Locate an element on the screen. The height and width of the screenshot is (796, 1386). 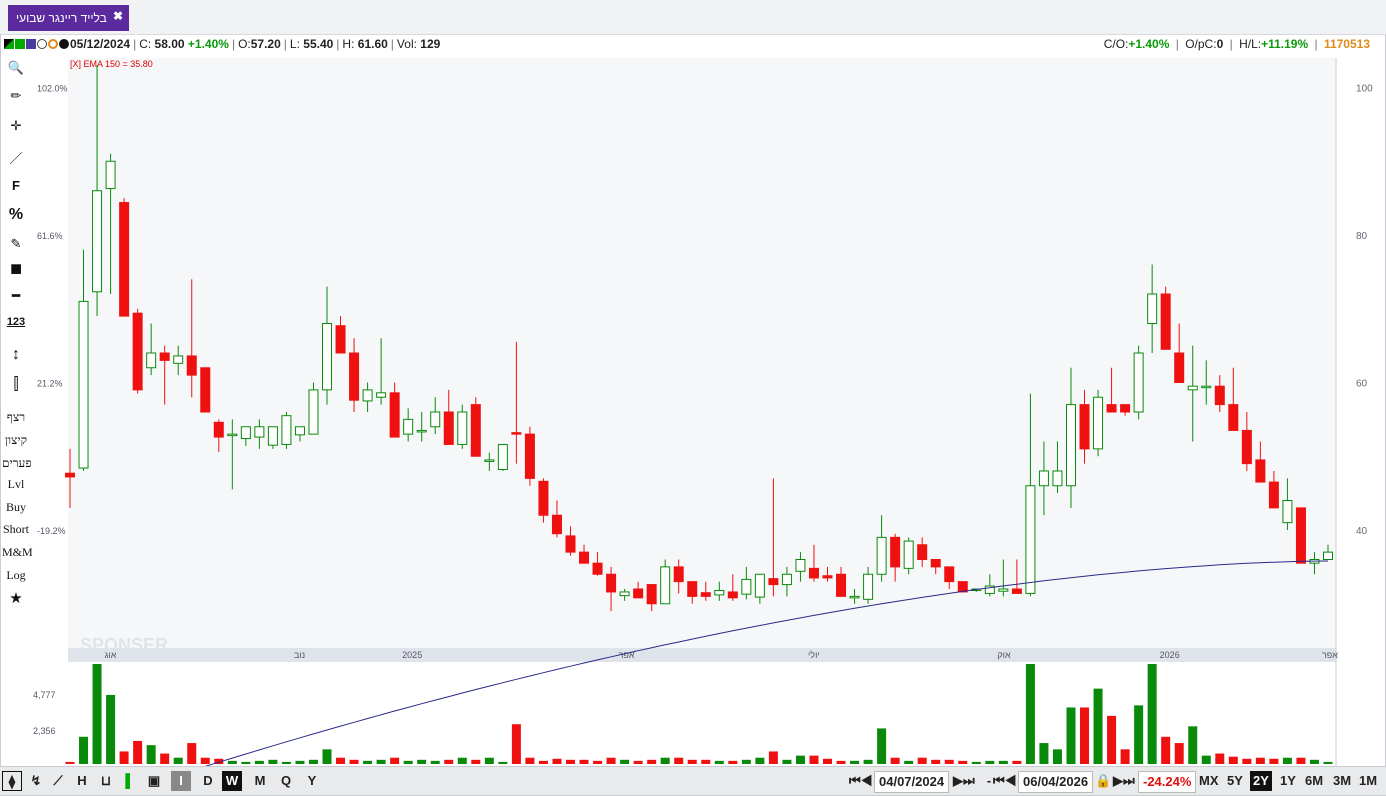
range-5y: 5Y is located at coordinates (1235, 781).